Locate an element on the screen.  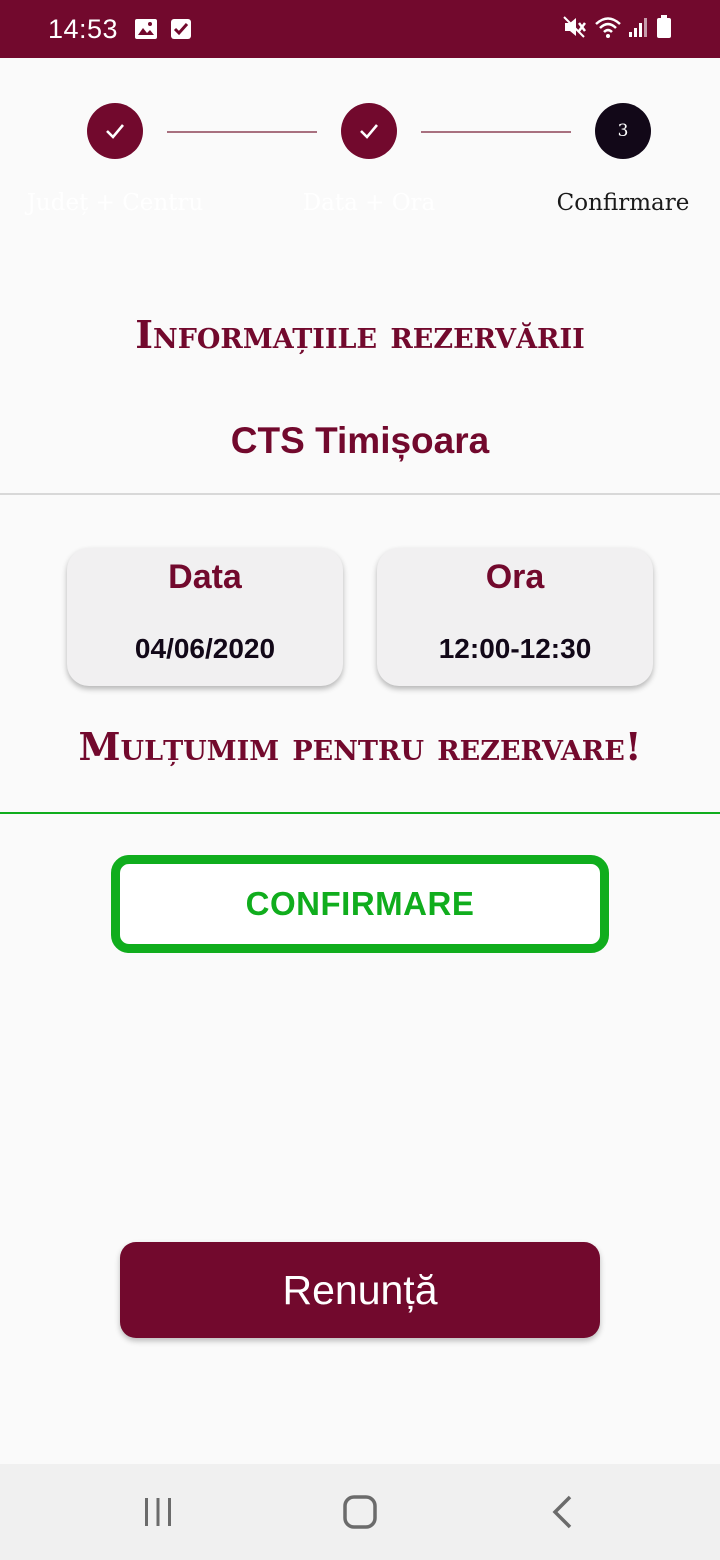
back-icon is located at coordinates (562, 1512).